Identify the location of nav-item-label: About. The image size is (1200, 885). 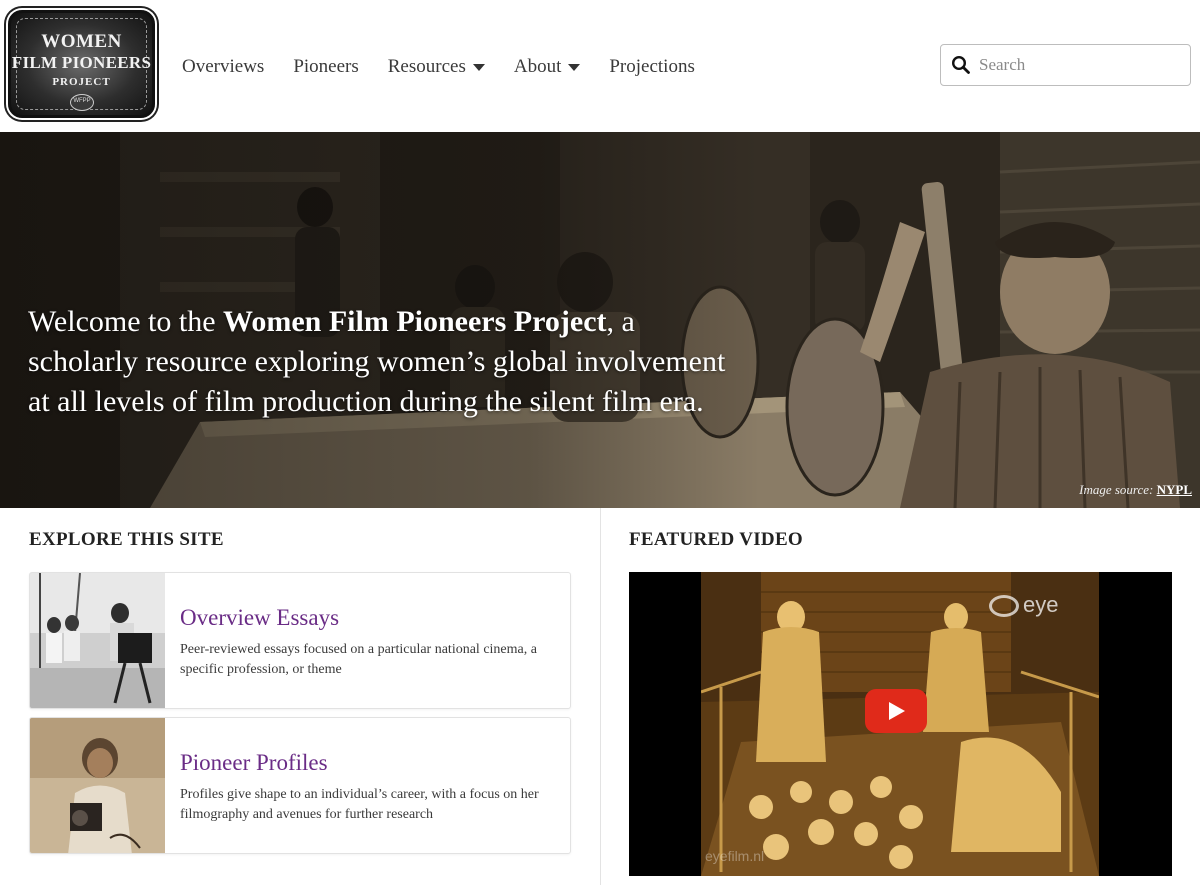
(537, 66).